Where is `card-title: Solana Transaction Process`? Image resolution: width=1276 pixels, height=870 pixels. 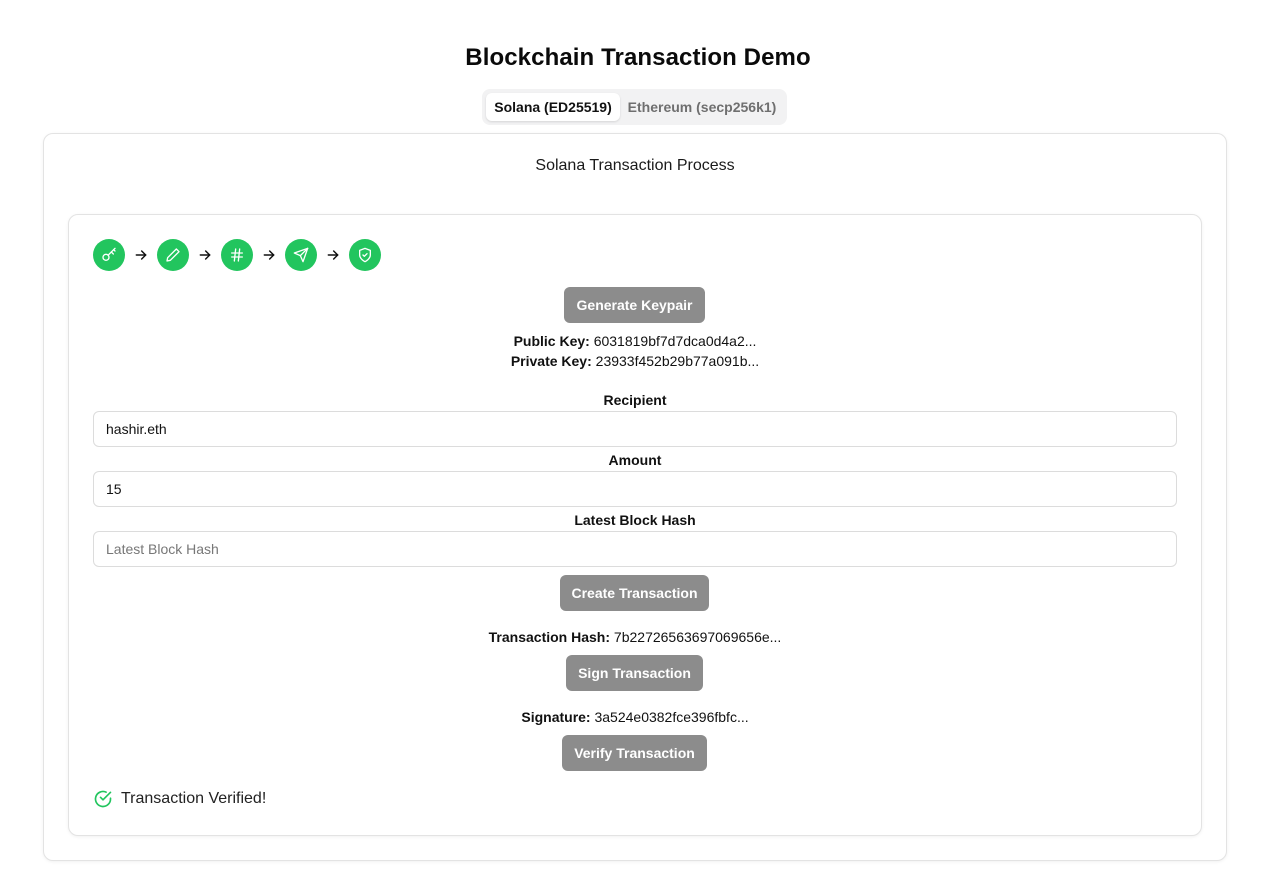
card-title: Solana Transaction Process is located at coordinates (635, 165).